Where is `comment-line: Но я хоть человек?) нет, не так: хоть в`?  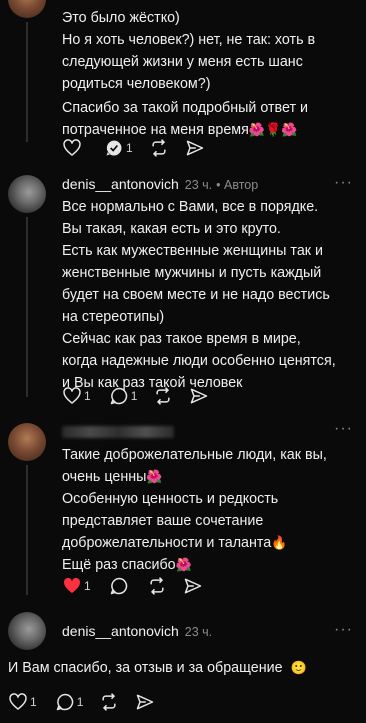 comment-line: Но я хоть человек?) нет, не так: хоть в is located at coordinates (189, 40).